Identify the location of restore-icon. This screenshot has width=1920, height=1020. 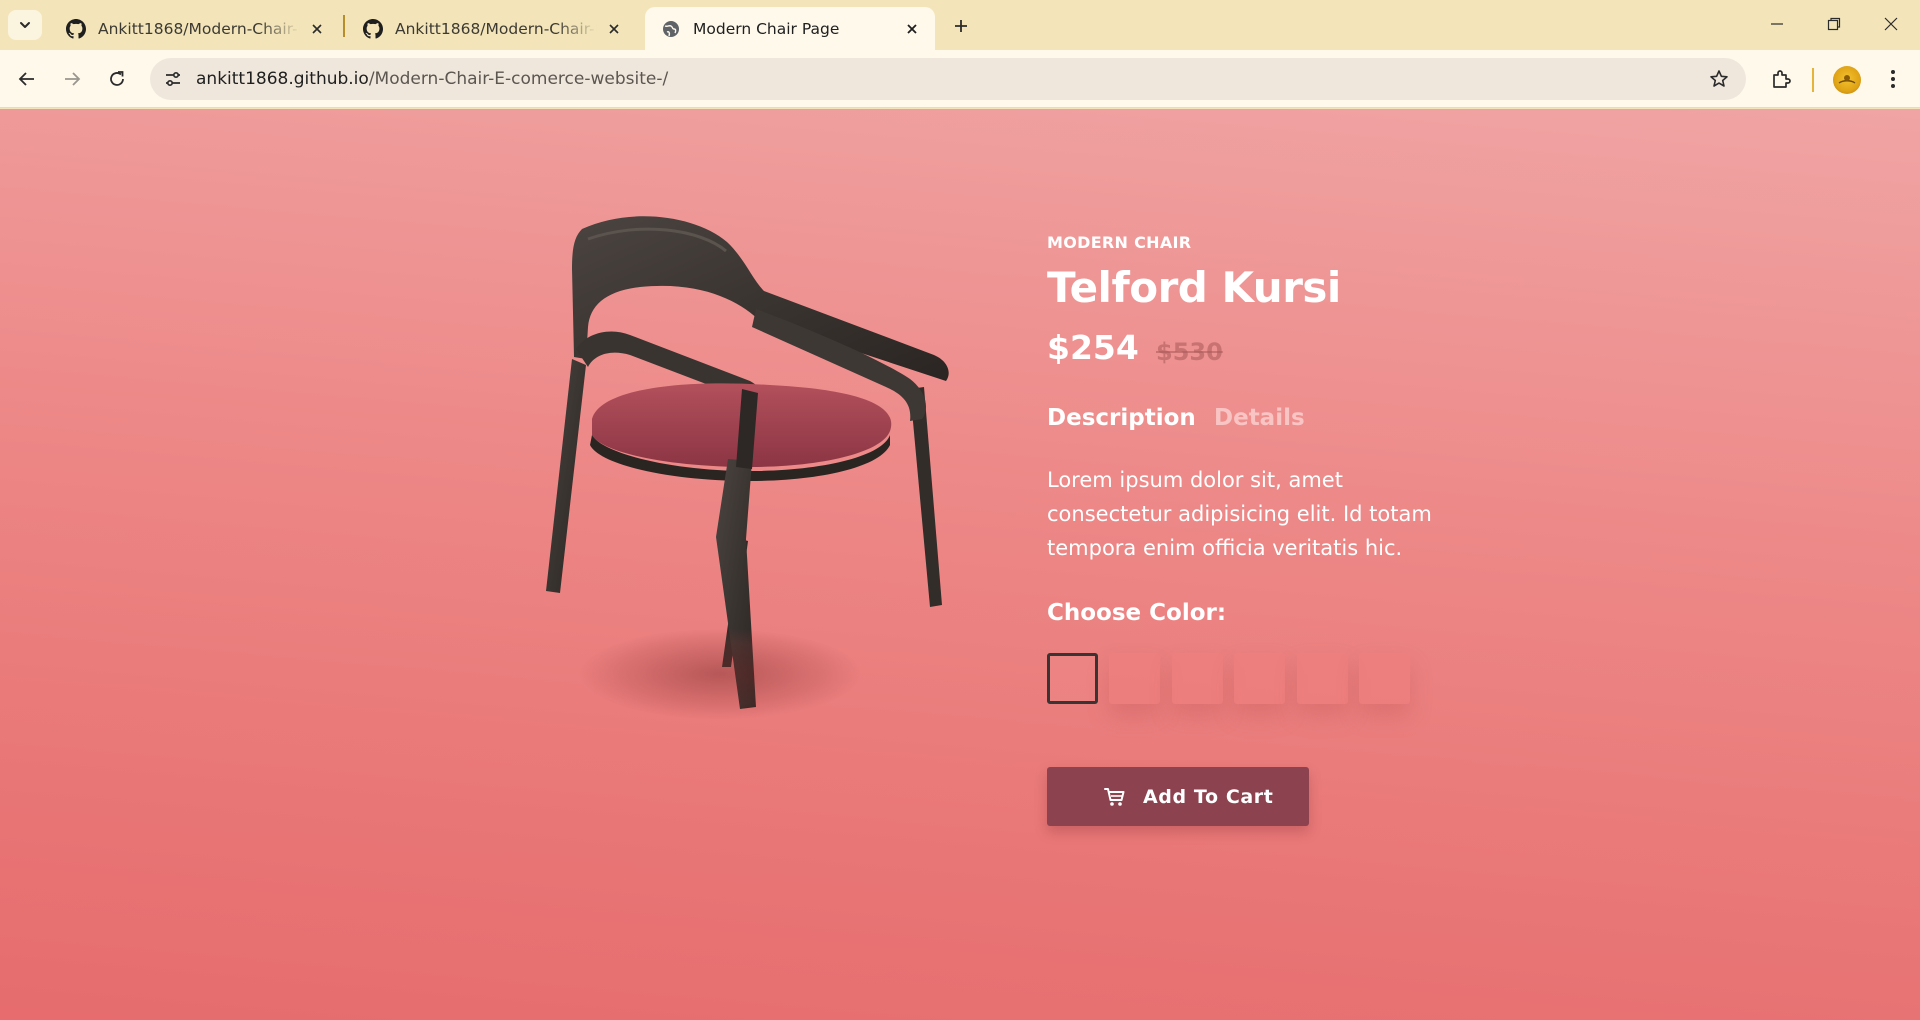
(1834, 24).